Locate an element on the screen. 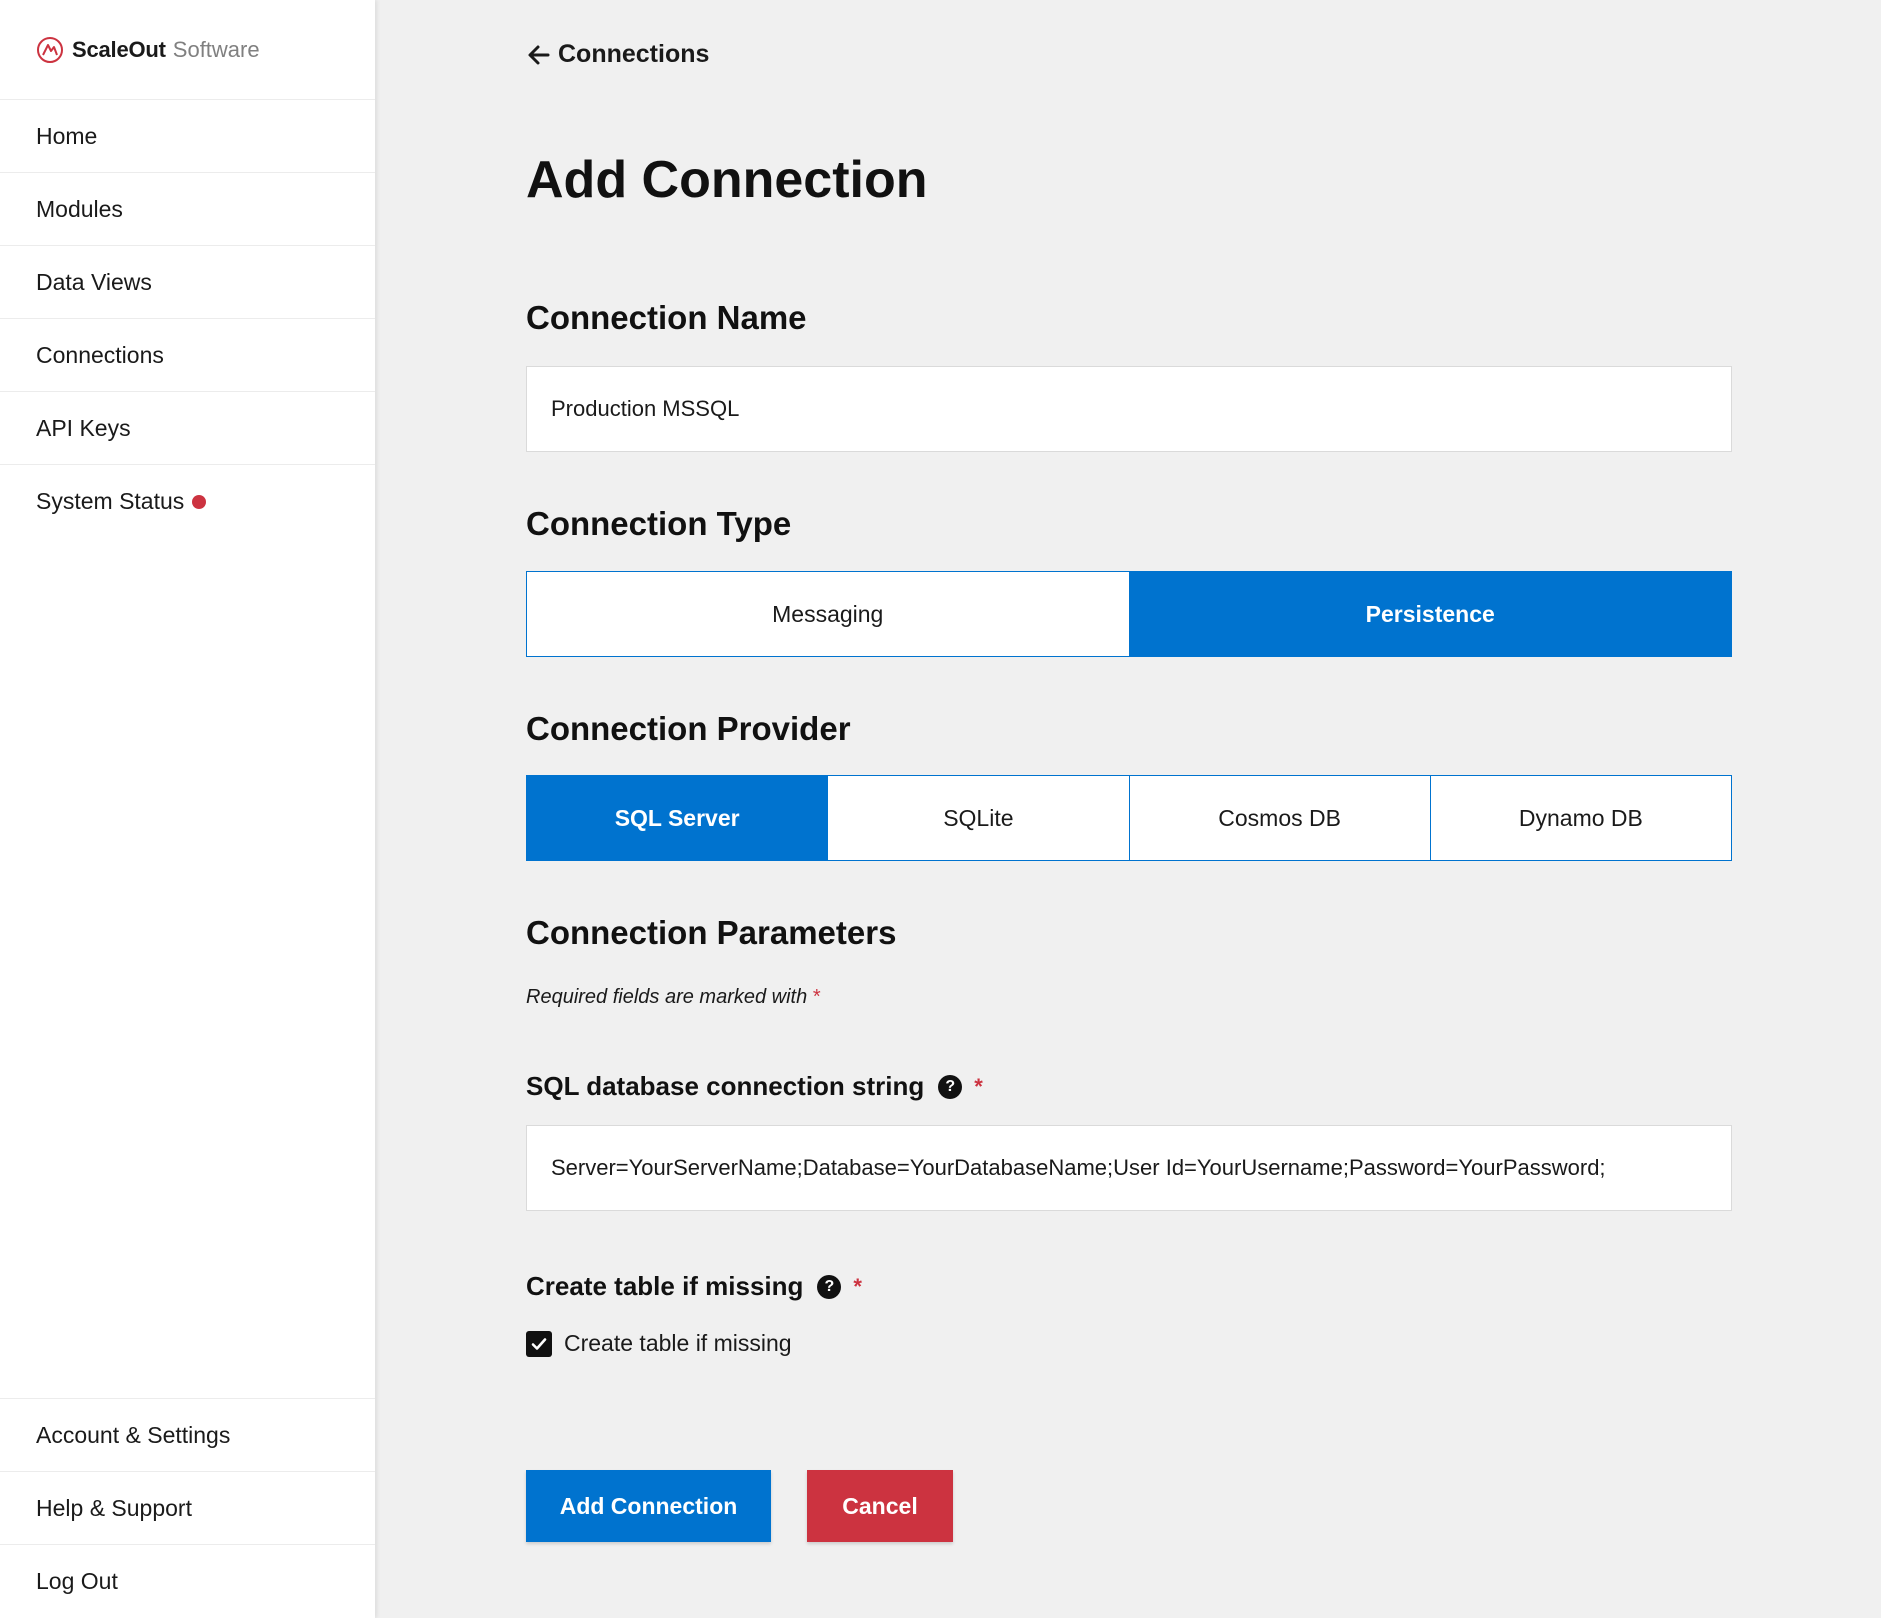  create-table-checkbox-row: Create table if missing is located at coordinates (659, 1343).